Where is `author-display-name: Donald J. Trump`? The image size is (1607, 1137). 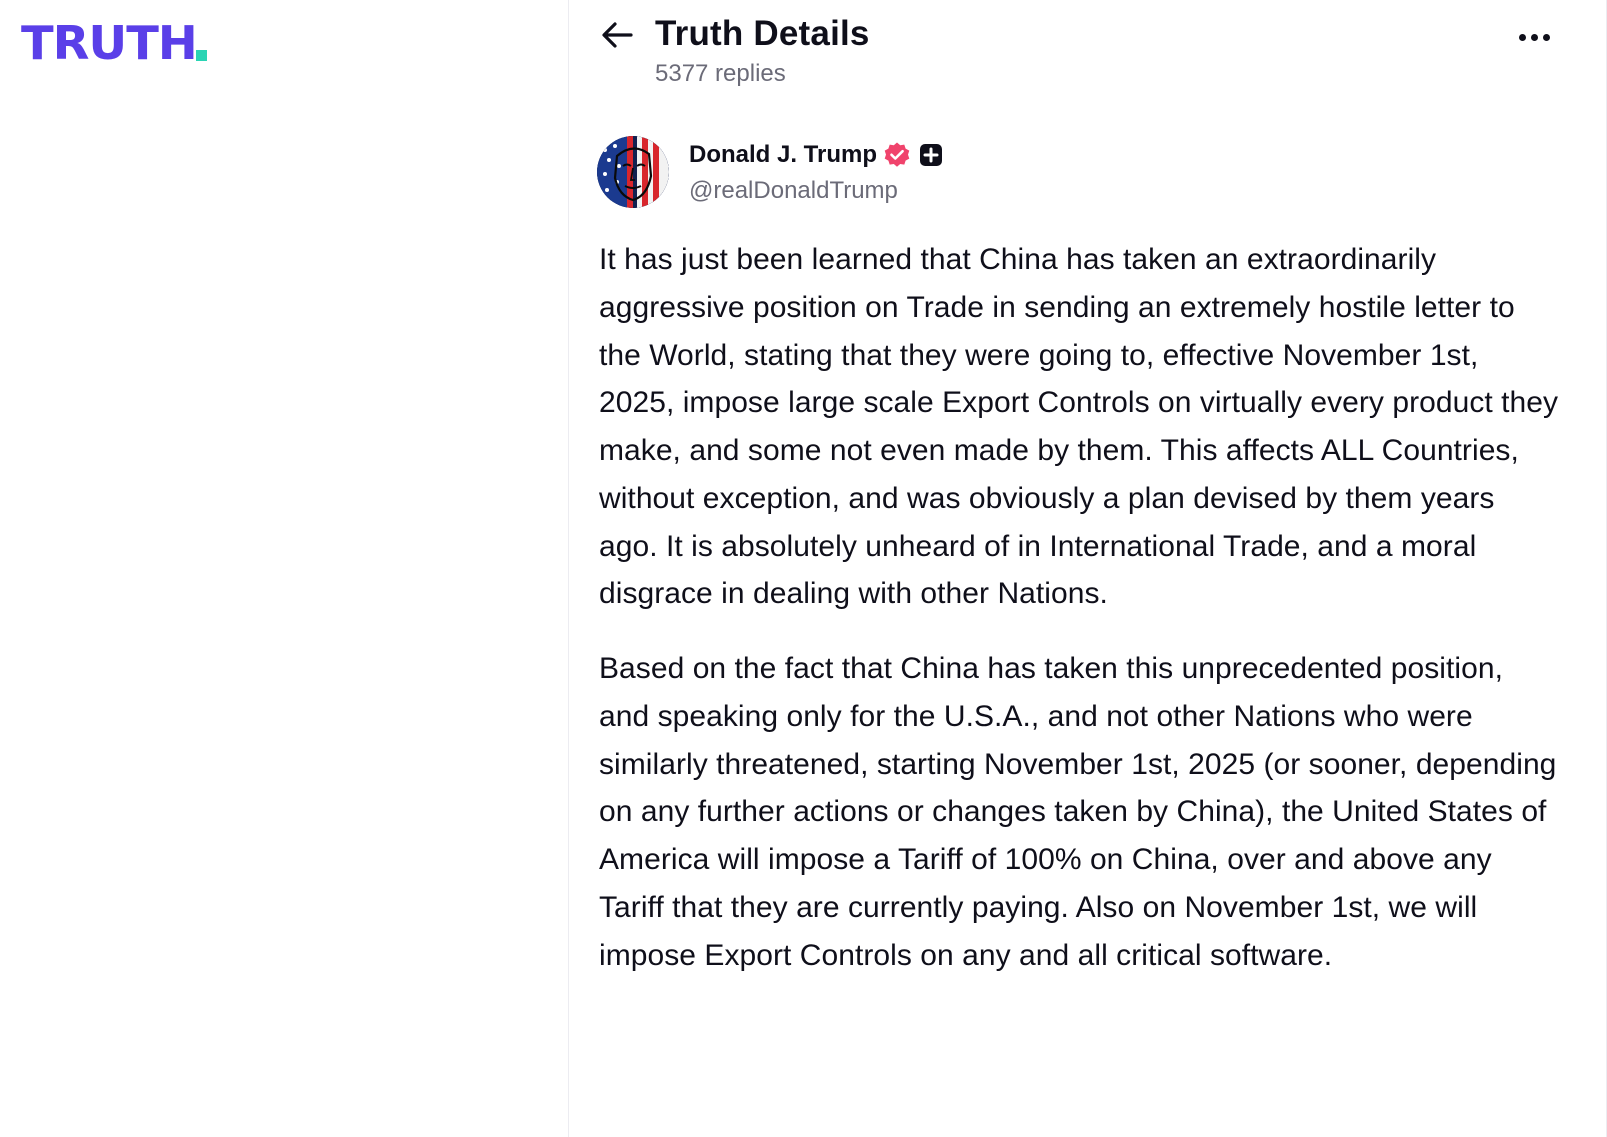 author-display-name: Donald J. Trump is located at coordinates (783, 155).